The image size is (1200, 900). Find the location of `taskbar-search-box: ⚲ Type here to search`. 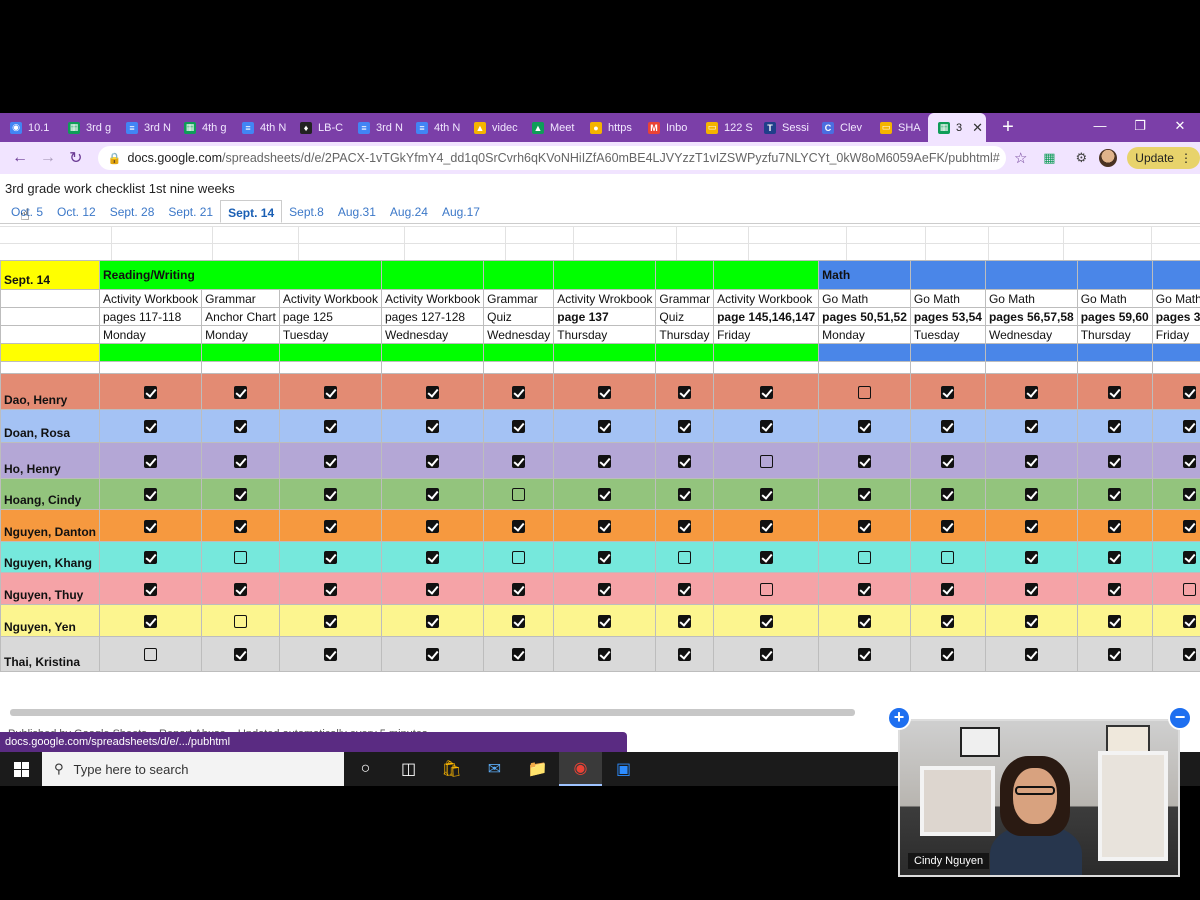

taskbar-search-box: ⚲ Type here to search is located at coordinates (193, 769).